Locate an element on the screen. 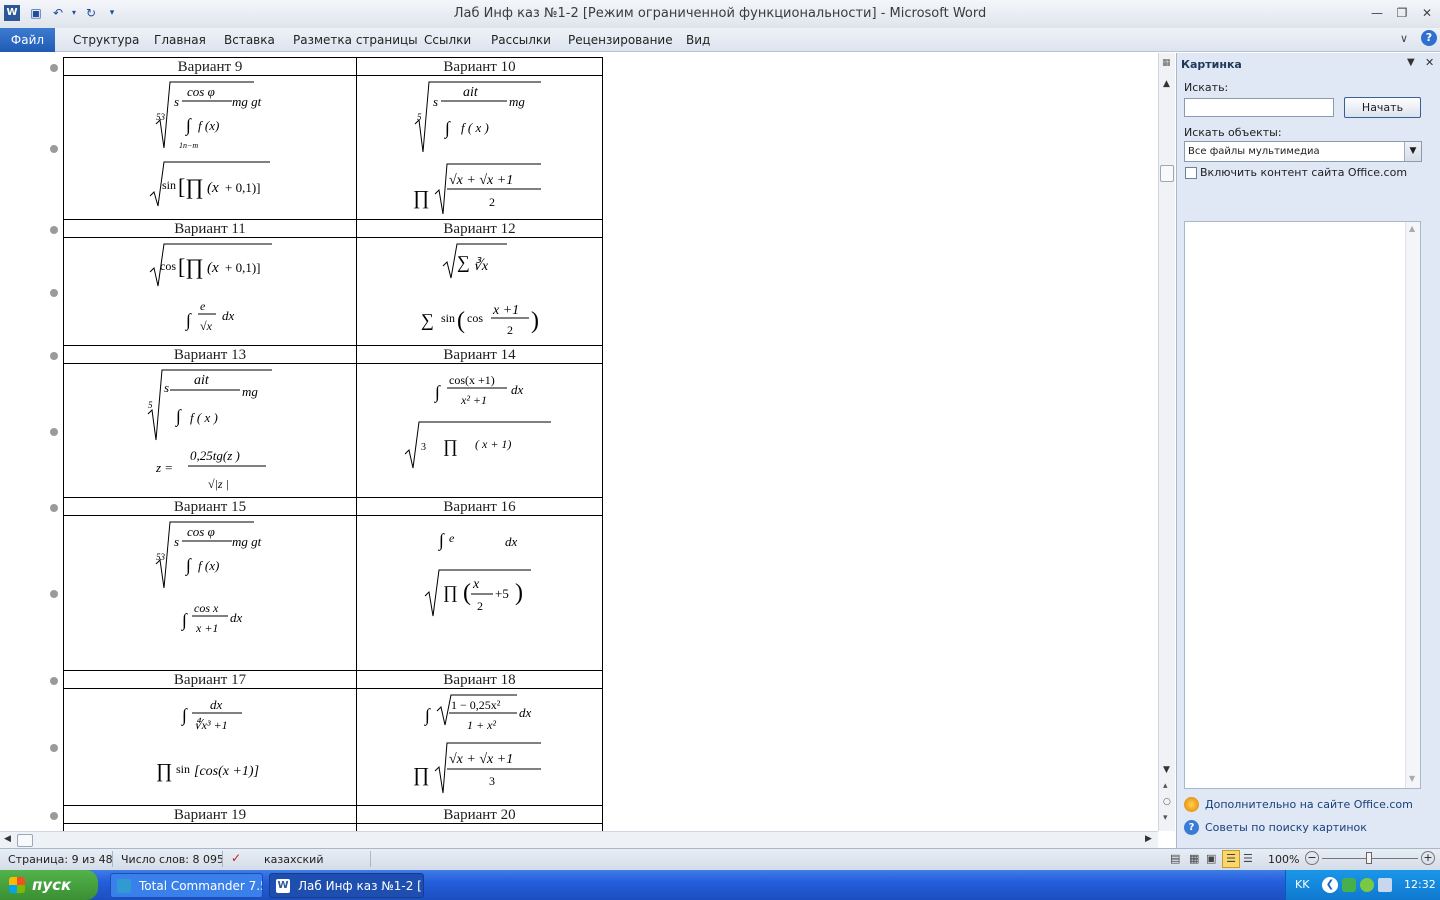  draft-view-icon: ☰ is located at coordinates (1248, 858).